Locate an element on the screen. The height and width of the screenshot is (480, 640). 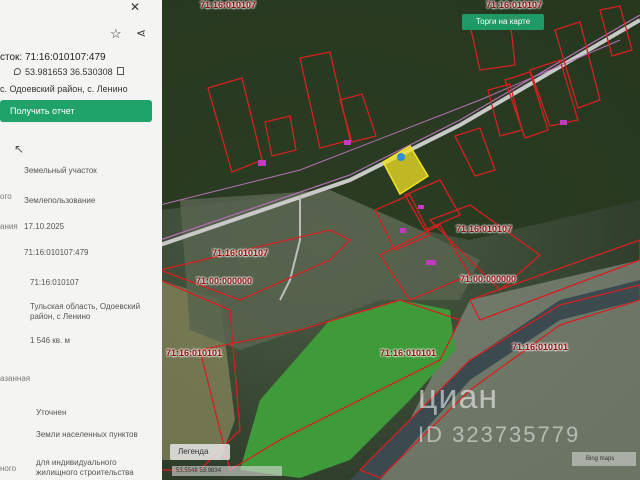
field-value: Землепользование is located at coordinates (60, 200).